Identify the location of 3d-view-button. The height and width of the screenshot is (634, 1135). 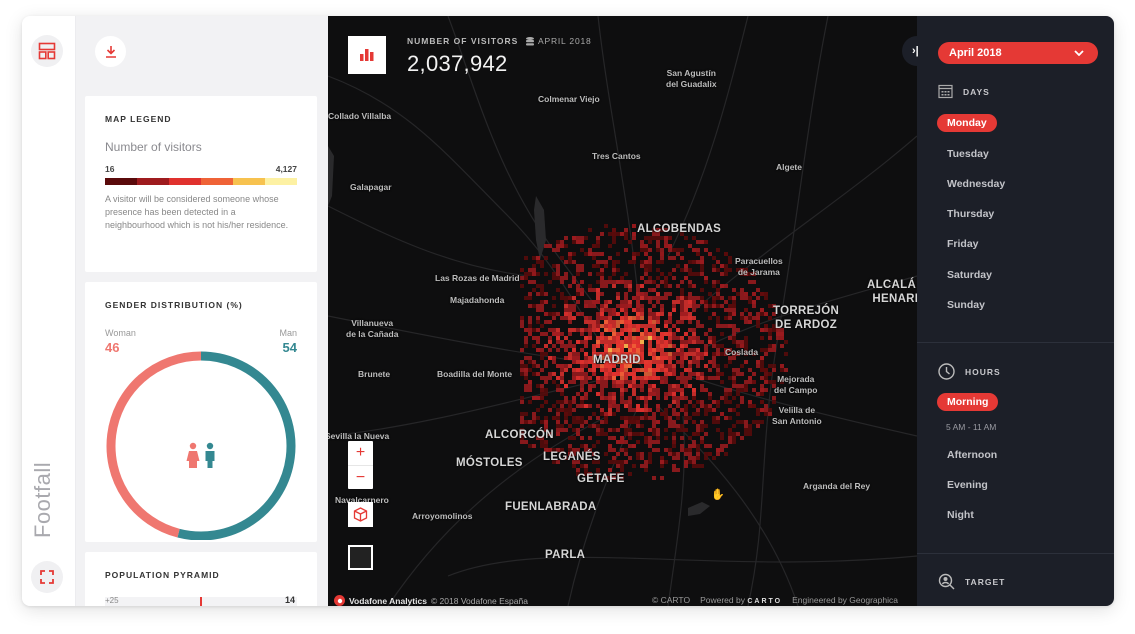
(360, 514).